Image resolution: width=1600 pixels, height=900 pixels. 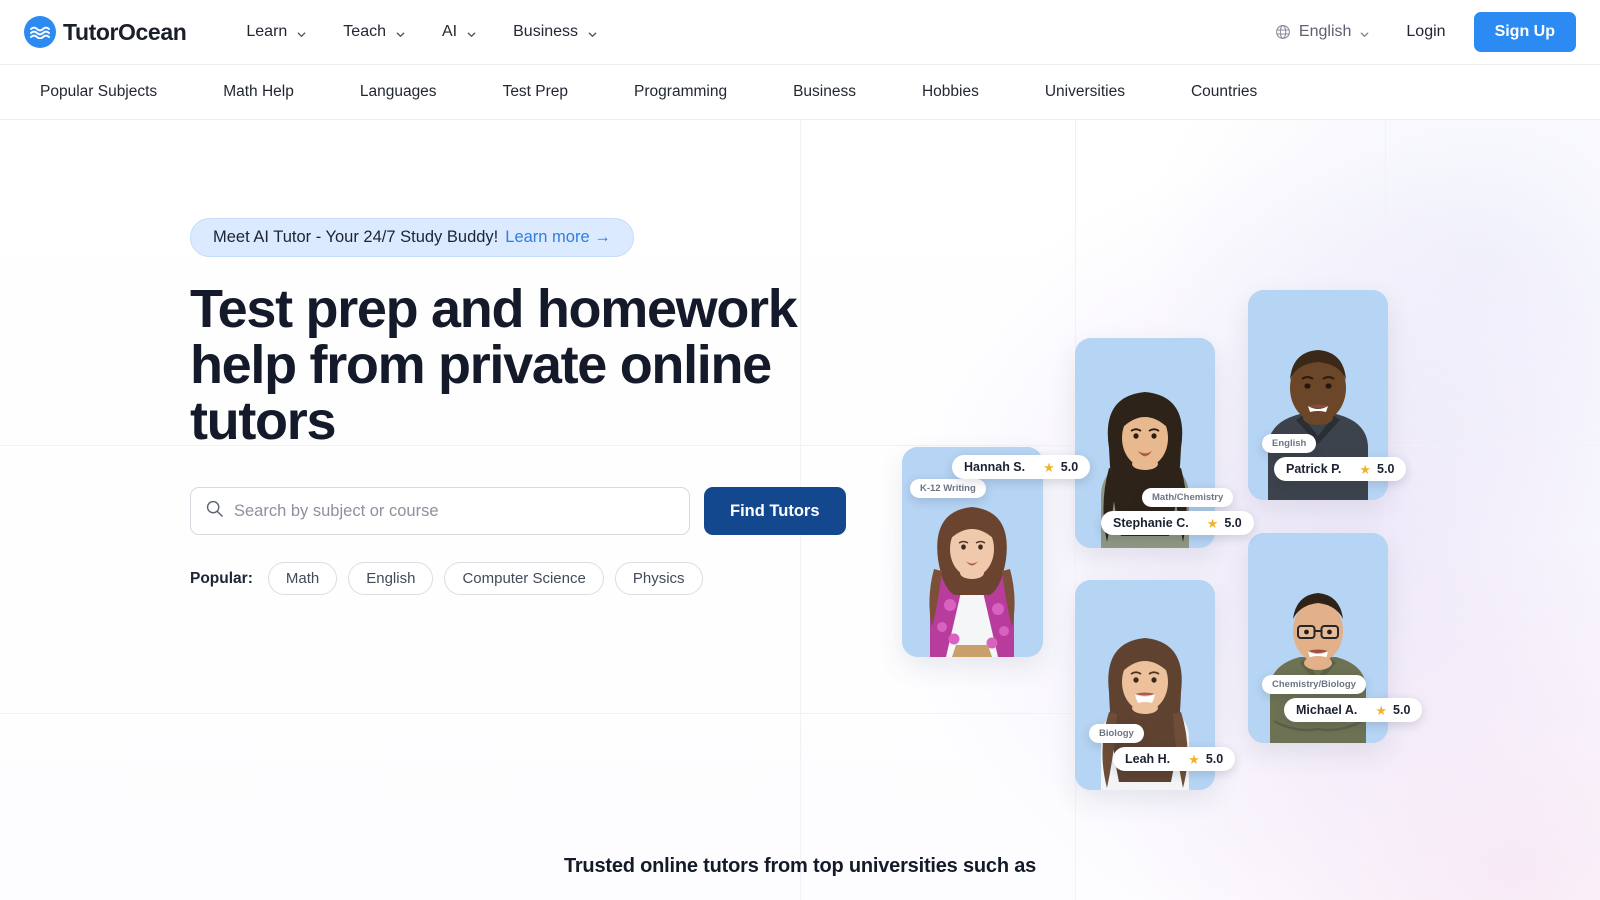 I want to click on nav-item-business: Business, so click(x=555, y=32).